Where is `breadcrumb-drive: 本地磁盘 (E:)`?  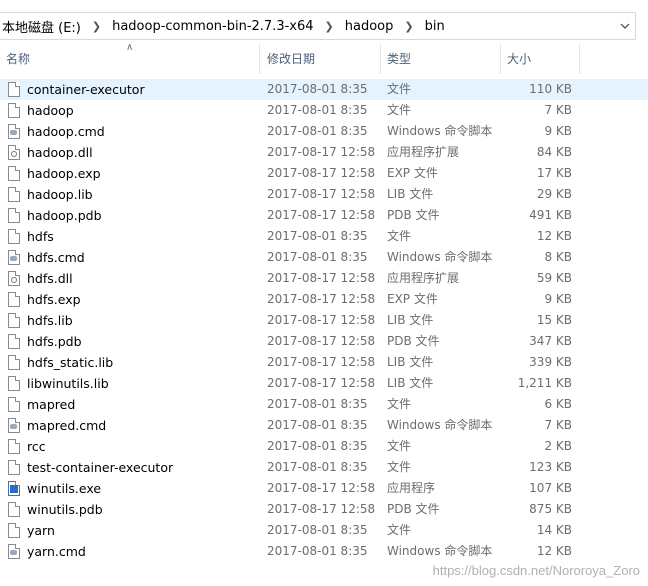
breadcrumb-drive: 本地磁盘 (E:) is located at coordinates (41, 26).